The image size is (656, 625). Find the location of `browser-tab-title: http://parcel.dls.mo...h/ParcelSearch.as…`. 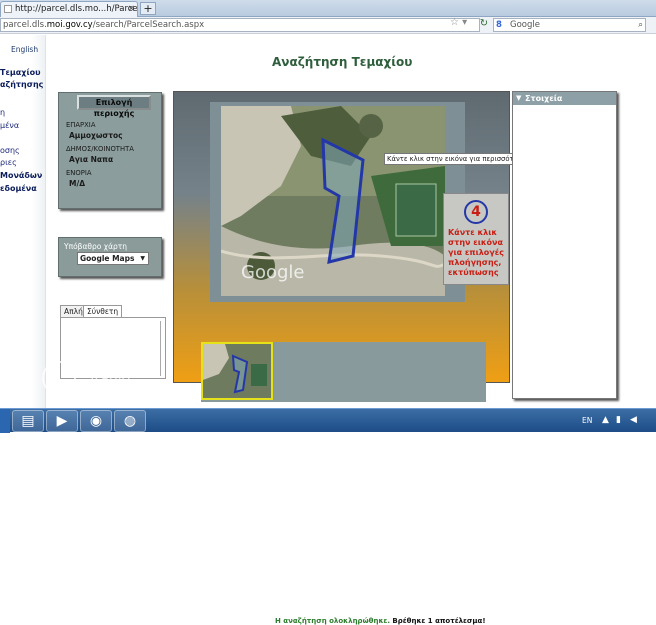

browser-tab-title: http://parcel.dls.mo...h/ParcelSearch.as… is located at coordinates (76, 9).